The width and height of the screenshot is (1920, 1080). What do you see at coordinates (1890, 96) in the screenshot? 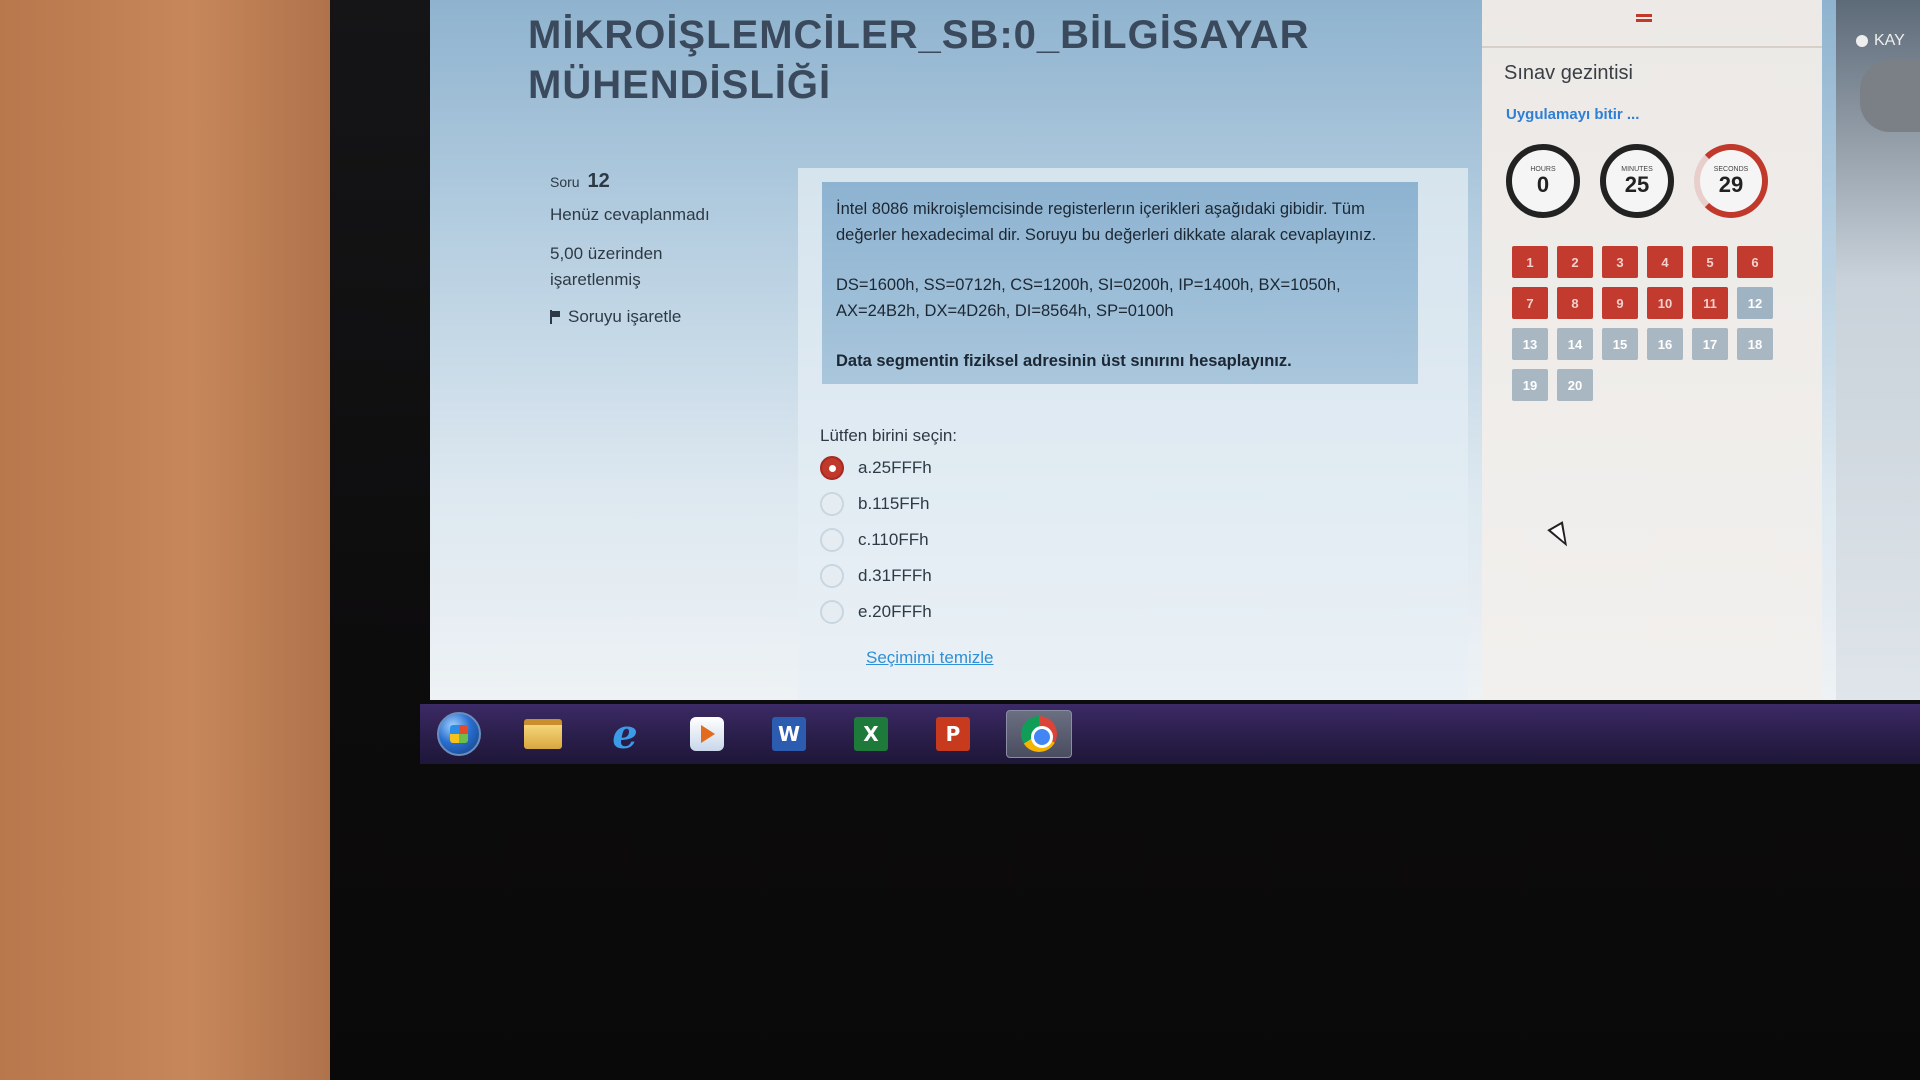
I see `avatar` at bounding box center [1890, 96].